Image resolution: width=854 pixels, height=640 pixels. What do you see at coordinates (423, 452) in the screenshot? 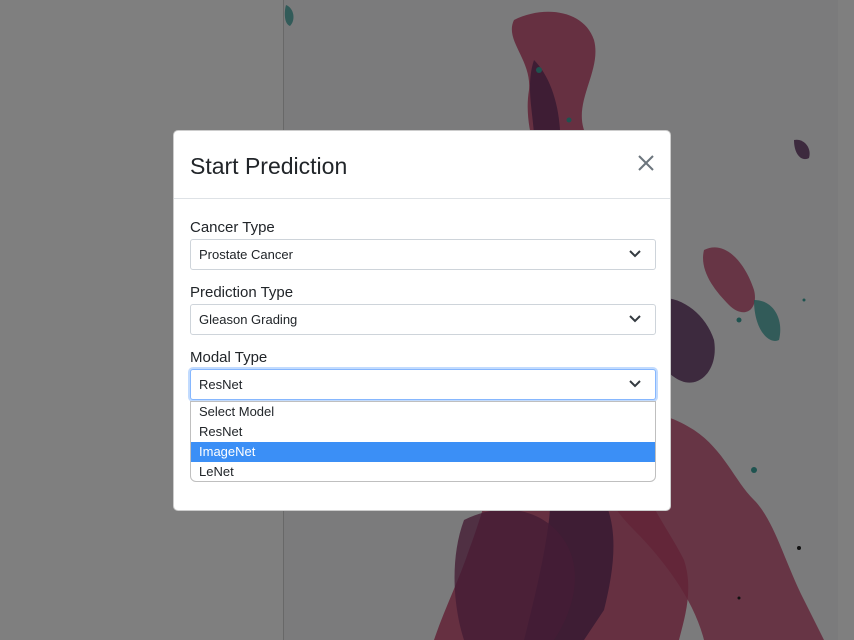
I see `option-imagenet: ImageNet` at bounding box center [423, 452].